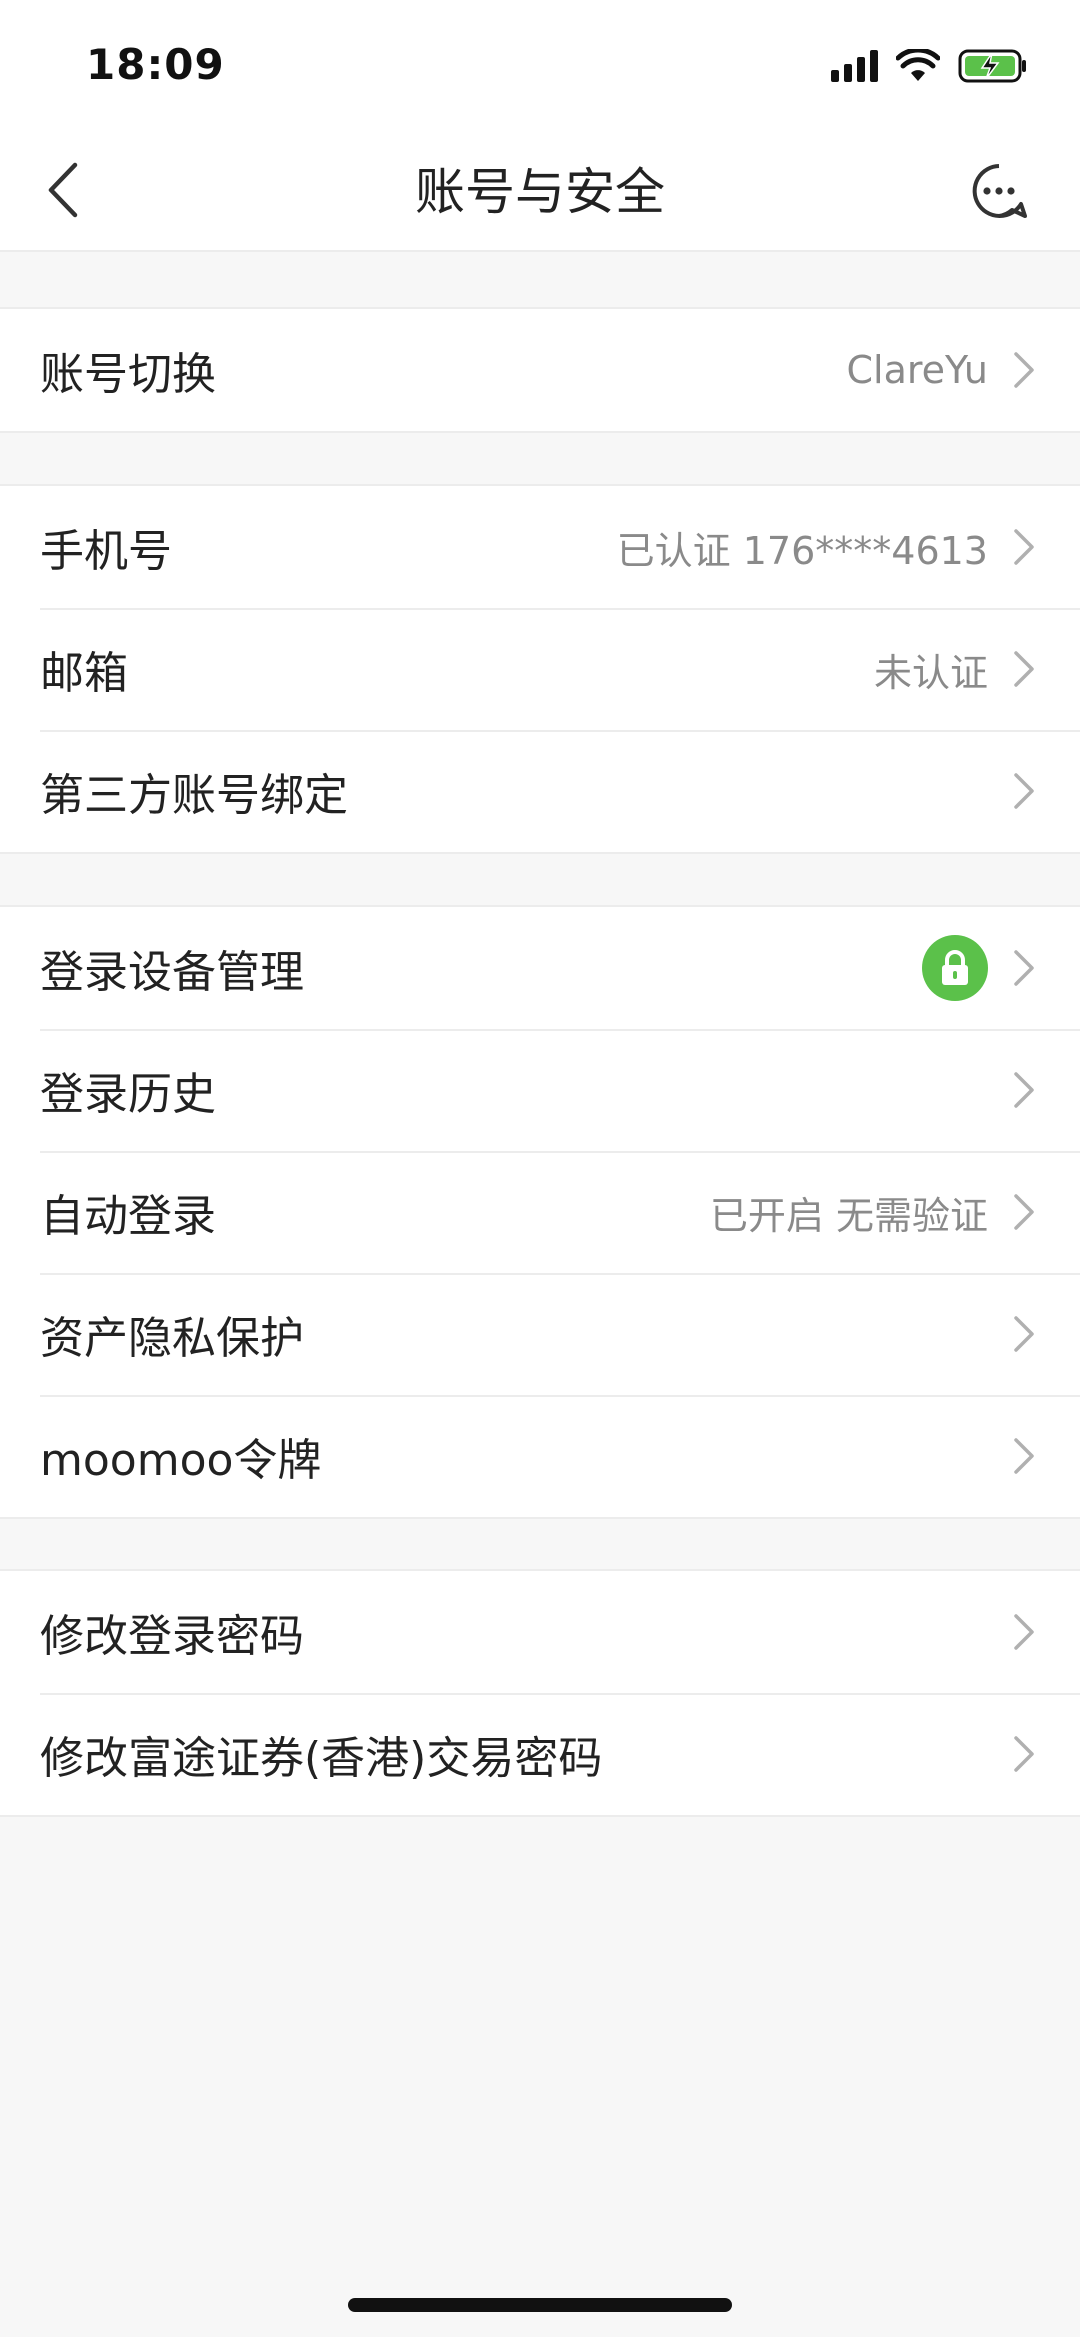  What do you see at coordinates (918, 65) in the screenshot?
I see `wifi-icon` at bounding box center [918, 65].